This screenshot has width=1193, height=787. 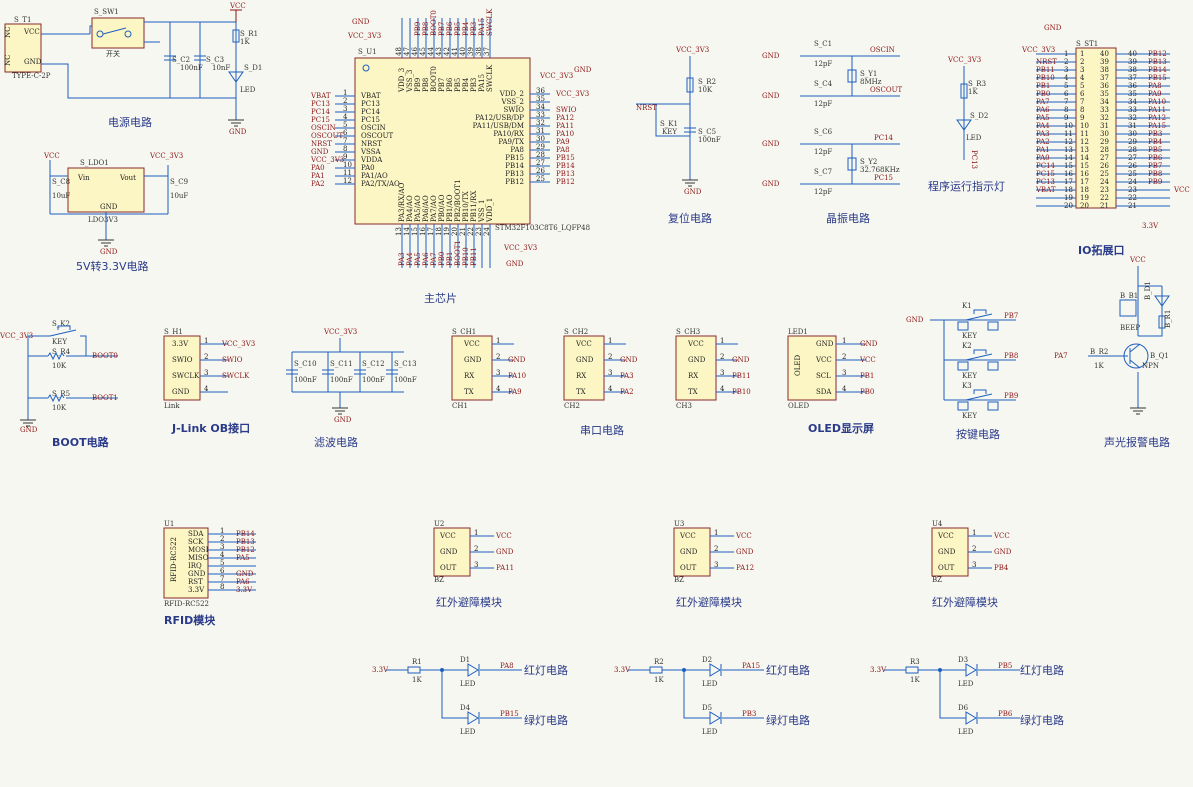 I want to click on io-left-net: PA0, so click(x=1043, y=158).